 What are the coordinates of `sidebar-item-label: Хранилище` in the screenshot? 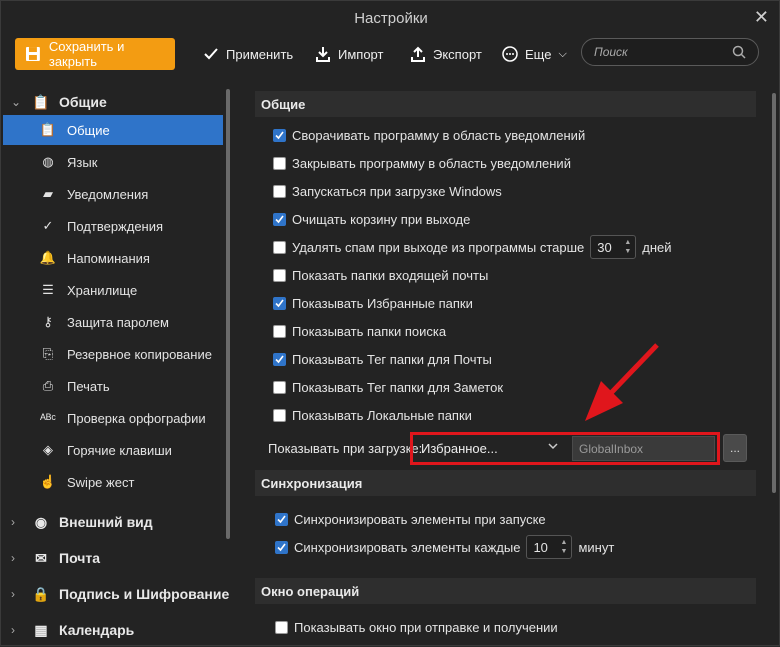 It's located at (102, 290).